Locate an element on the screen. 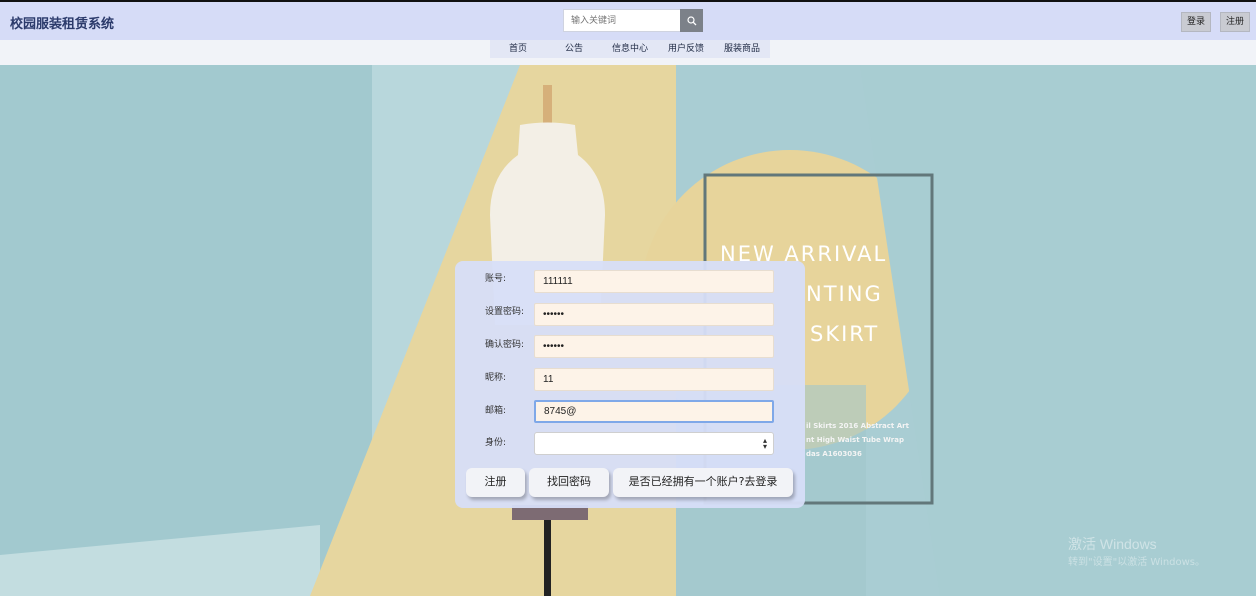 Image resolution: width=1256 pixels, height=596 pixels. promo-line-3: SKIRT is located at coordinates (845, 334).